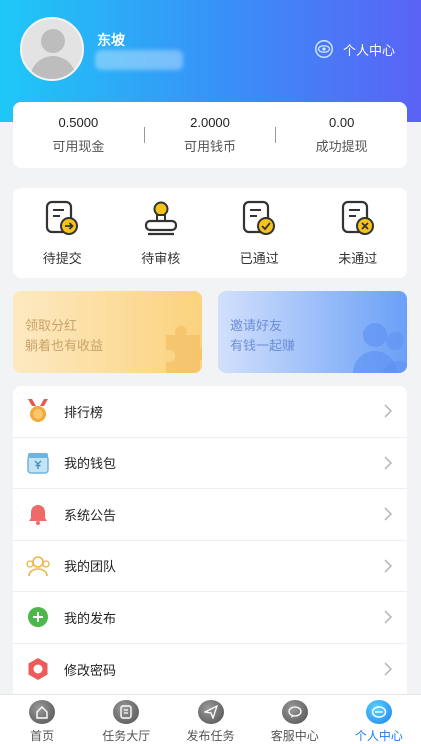 This screenshot has height=744, width=421. I want to click on username: 东坡, so click(111, 40).